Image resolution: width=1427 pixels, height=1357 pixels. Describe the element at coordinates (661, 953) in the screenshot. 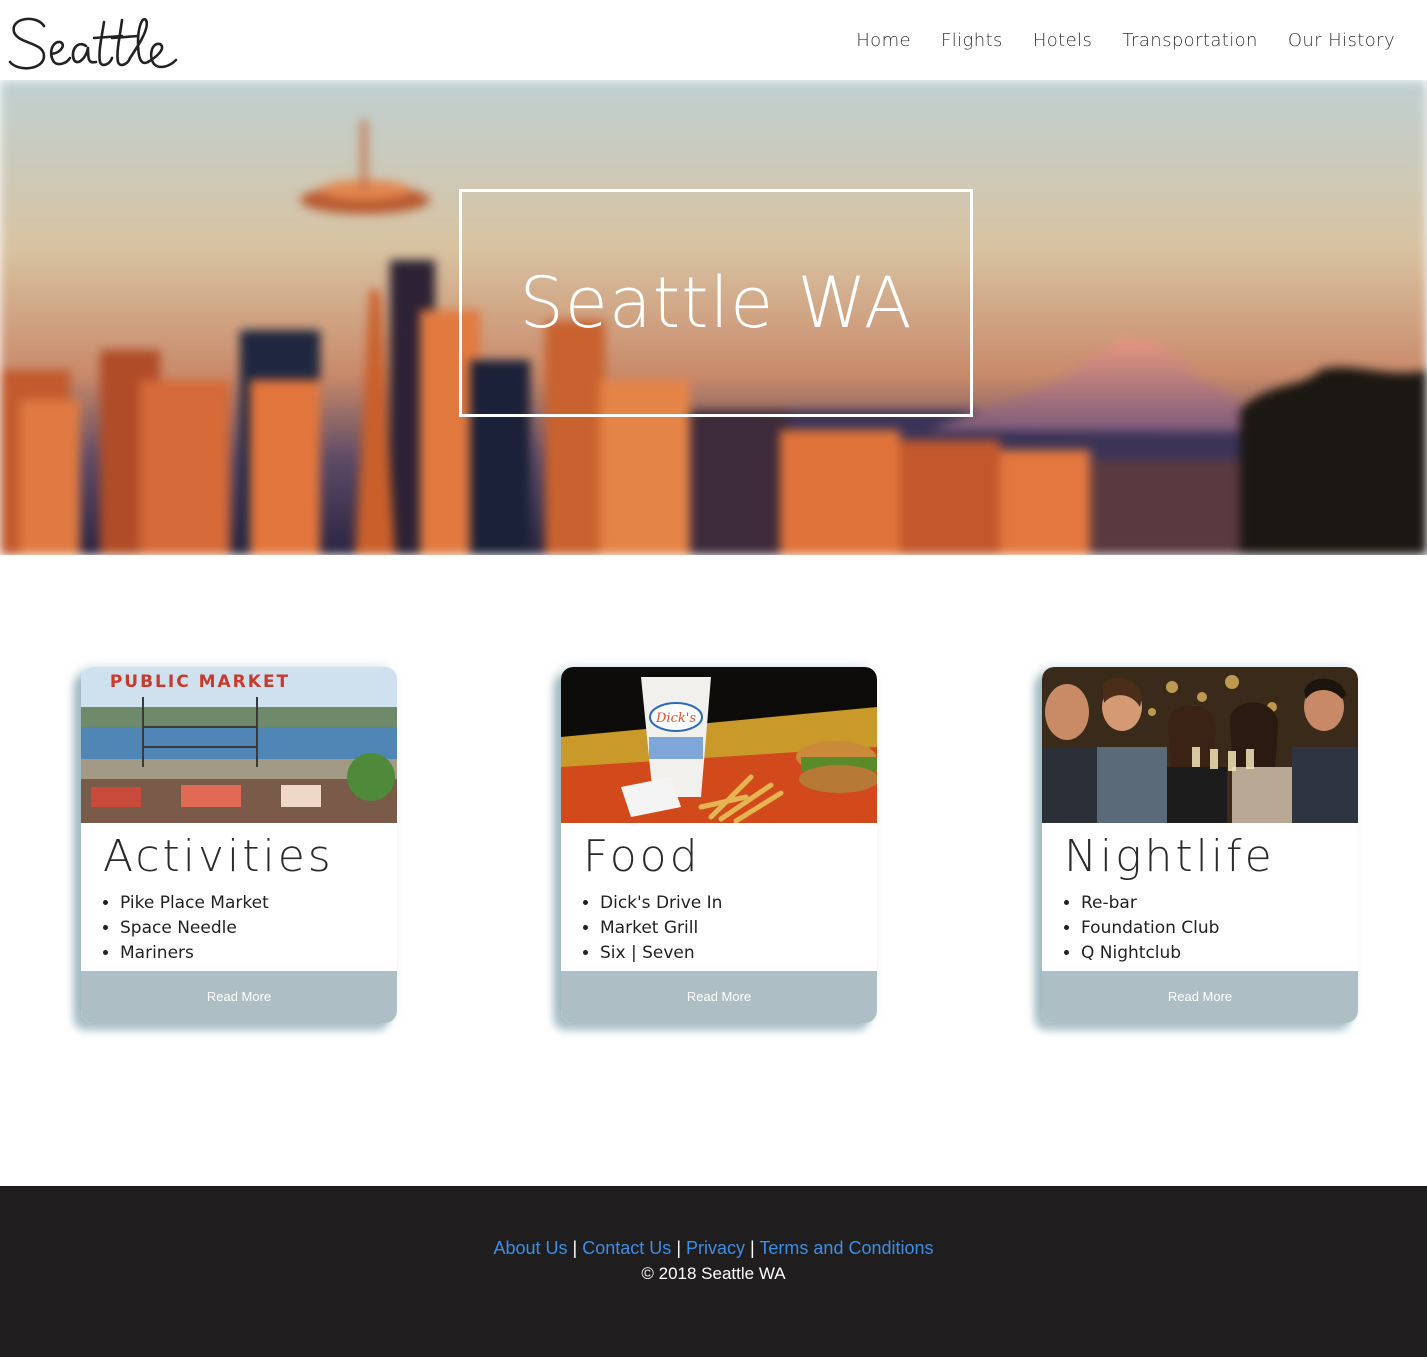

I see `list-item: Six | Seven` at that location.